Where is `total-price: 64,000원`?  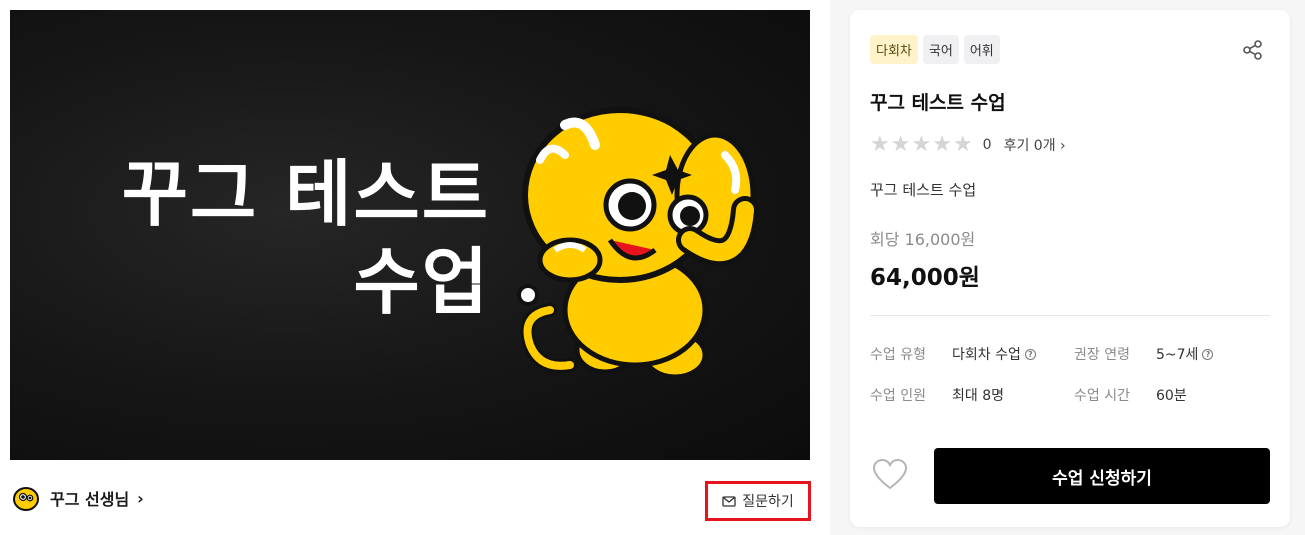
total-price: 64,000원 is located at coordinates (925, 278).